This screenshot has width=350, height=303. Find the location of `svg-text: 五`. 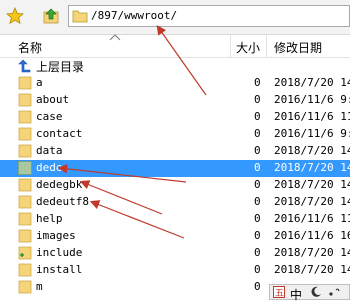

svg-text: 五 is located at coordinates (279, 293).